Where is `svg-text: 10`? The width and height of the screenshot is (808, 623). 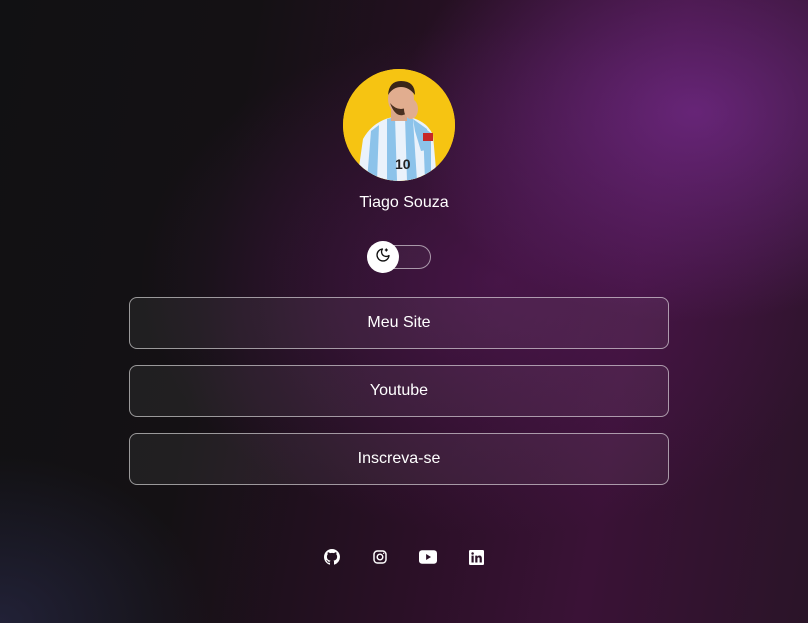
svg-text: 10 is located at coordinates (403, 164).